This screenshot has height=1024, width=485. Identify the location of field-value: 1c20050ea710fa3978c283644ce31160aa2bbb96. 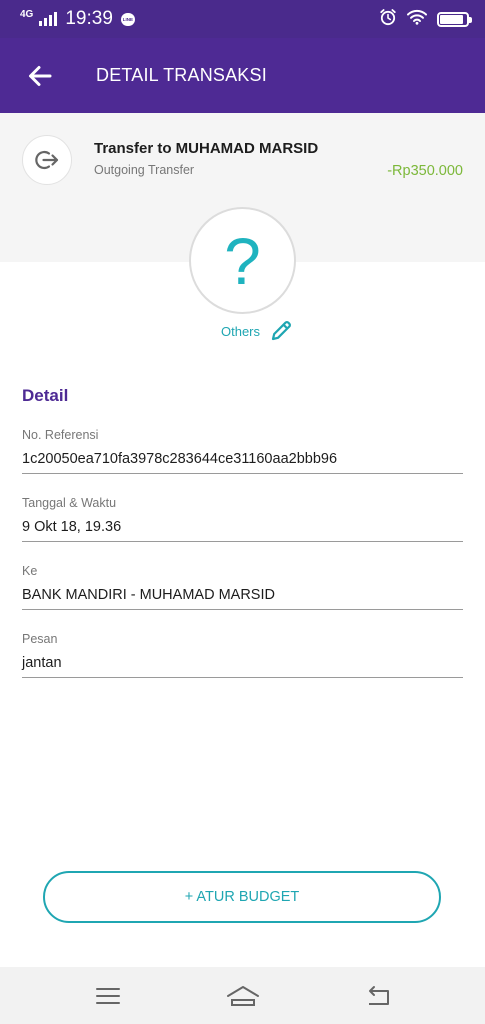
(180, 459).